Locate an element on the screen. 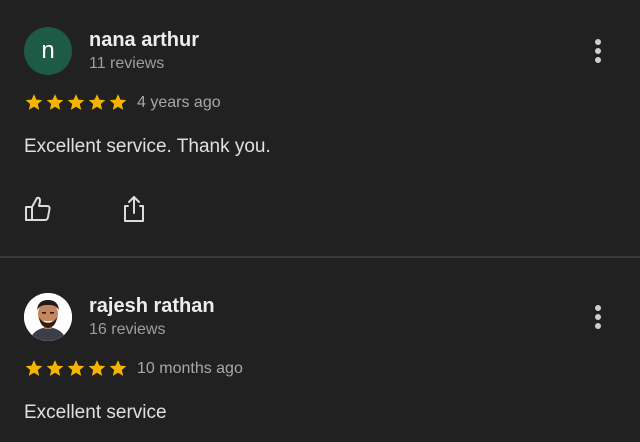 Image resolution: width=640 pixels, height=442 pixels. thumb-up-icon is located at coordinates (38, 209).